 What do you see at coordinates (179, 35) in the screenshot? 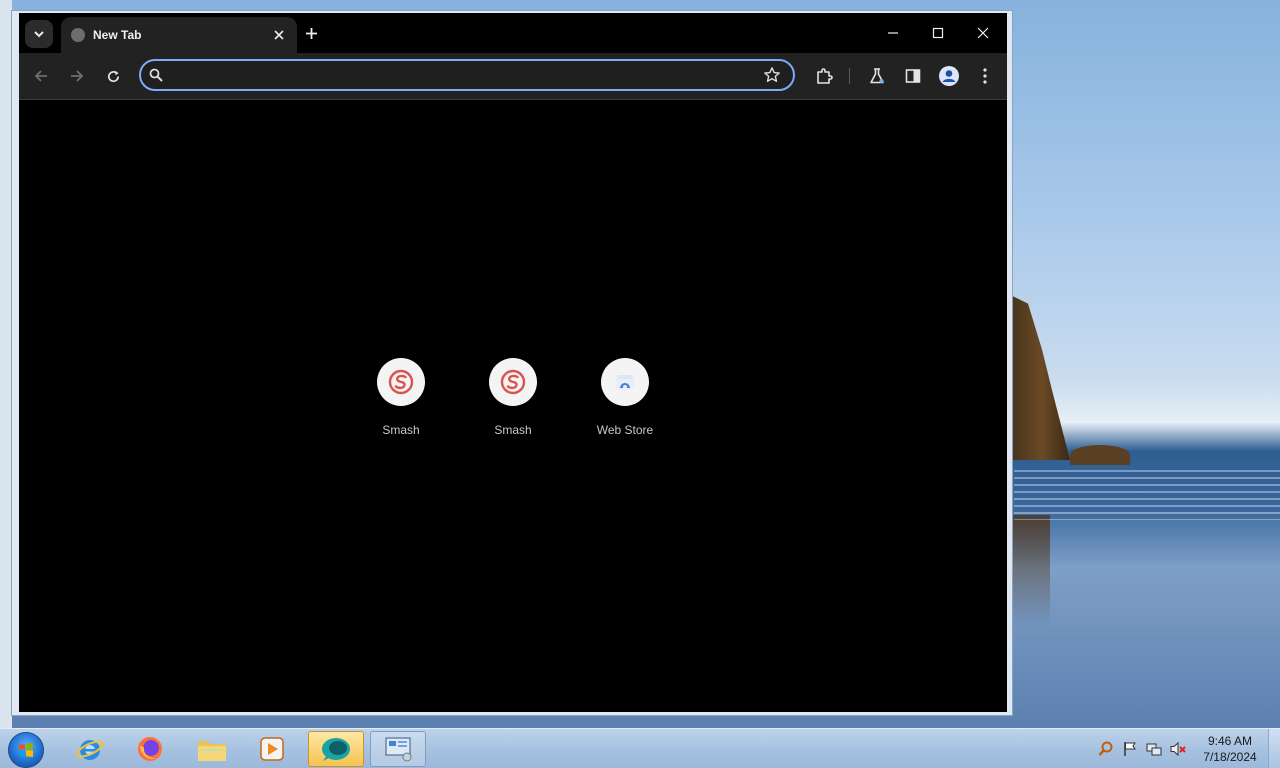
I see `tab-new-tab: New Tab` at bounding box center [179, 35].